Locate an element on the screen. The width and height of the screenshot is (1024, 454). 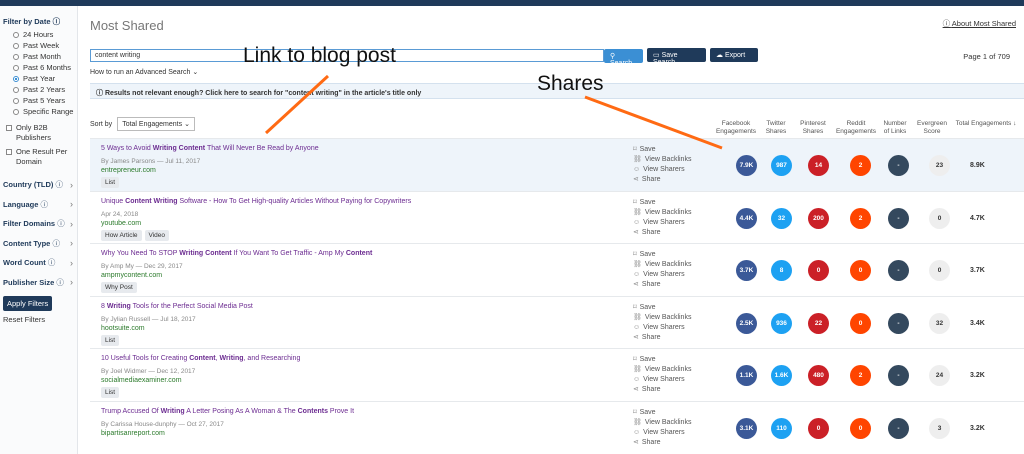
shares-annotation-arrow is located at coordinates (653, 122).